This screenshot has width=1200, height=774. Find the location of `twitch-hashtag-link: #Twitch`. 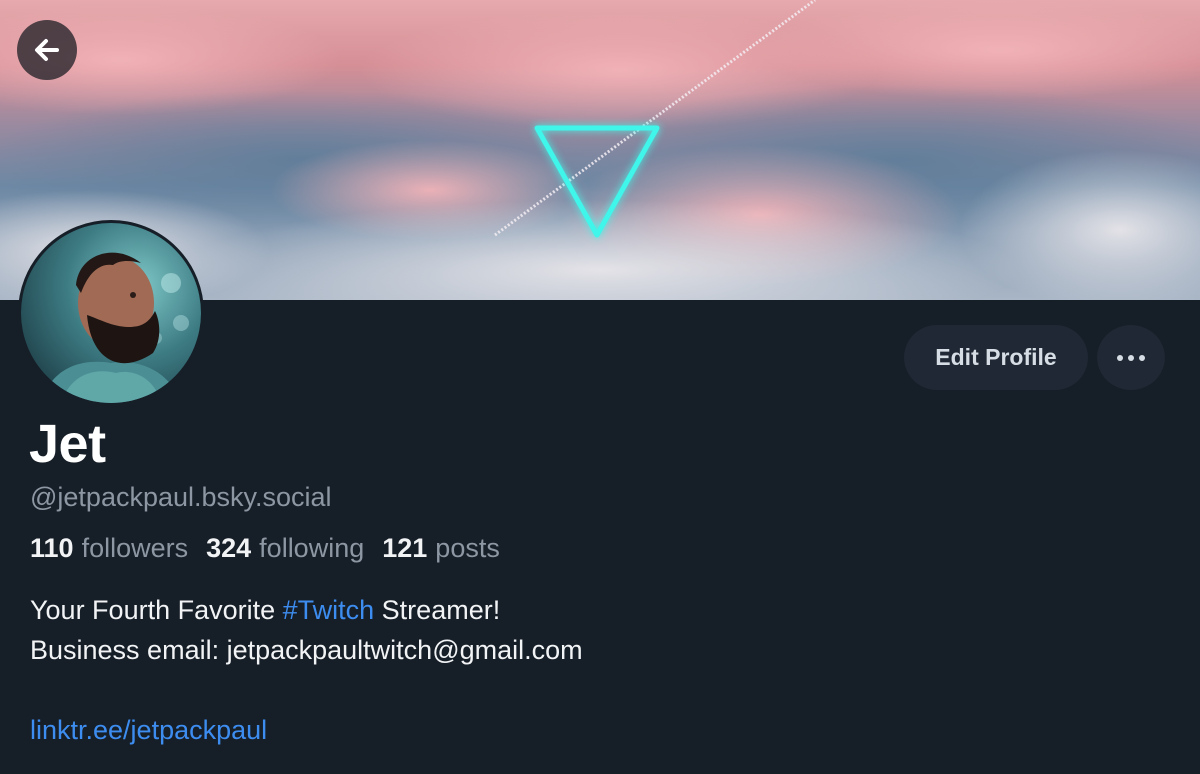

twitch-hashtag-link: #Twitch is located at coordinates (329, 610).